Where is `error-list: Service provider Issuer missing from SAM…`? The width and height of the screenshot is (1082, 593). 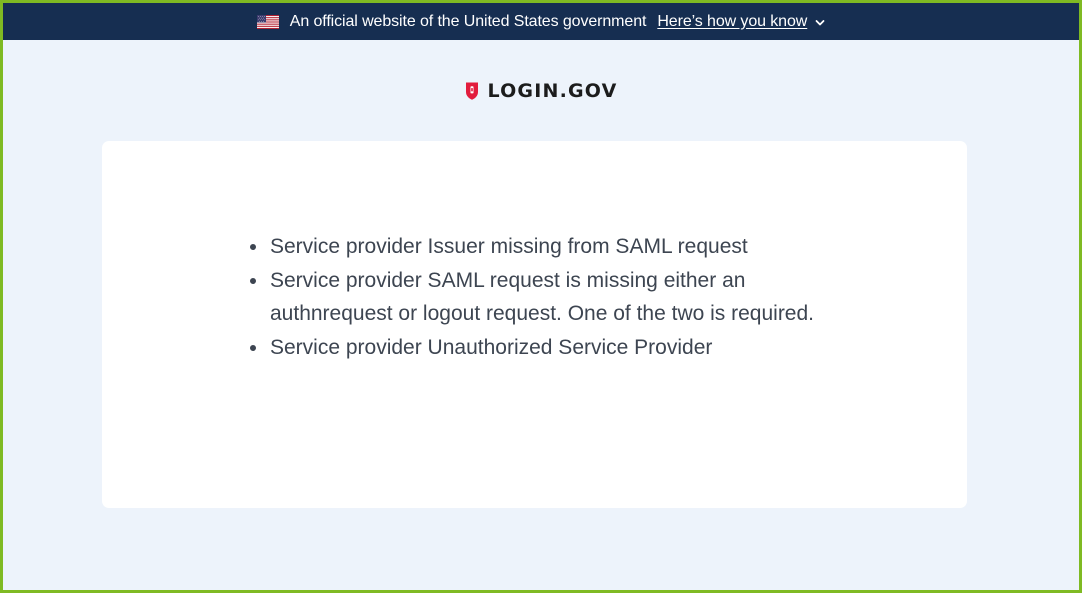
error-list: Service provider Issuer missing from SAM… is located at coordinates (545, 297).